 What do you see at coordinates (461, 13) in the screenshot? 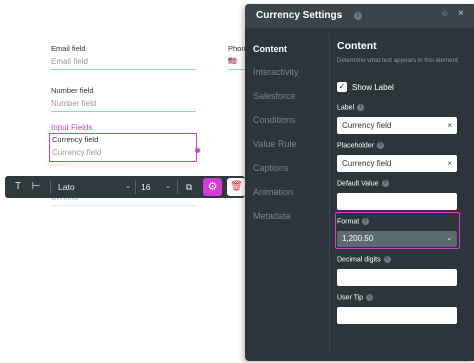
I see `close-icon: ×` at bounding box center [461, 13].